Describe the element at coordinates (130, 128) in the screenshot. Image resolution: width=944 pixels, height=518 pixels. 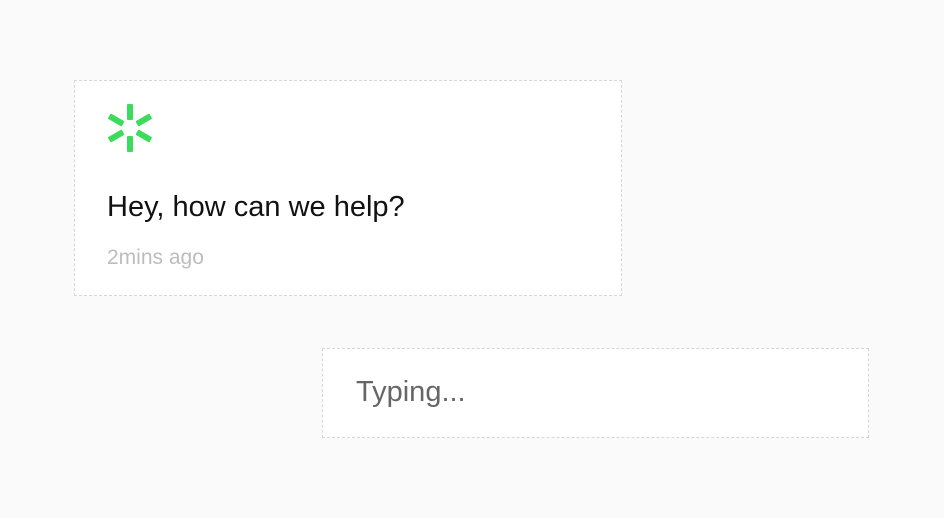
I see `spark-burst-icon` at that location.